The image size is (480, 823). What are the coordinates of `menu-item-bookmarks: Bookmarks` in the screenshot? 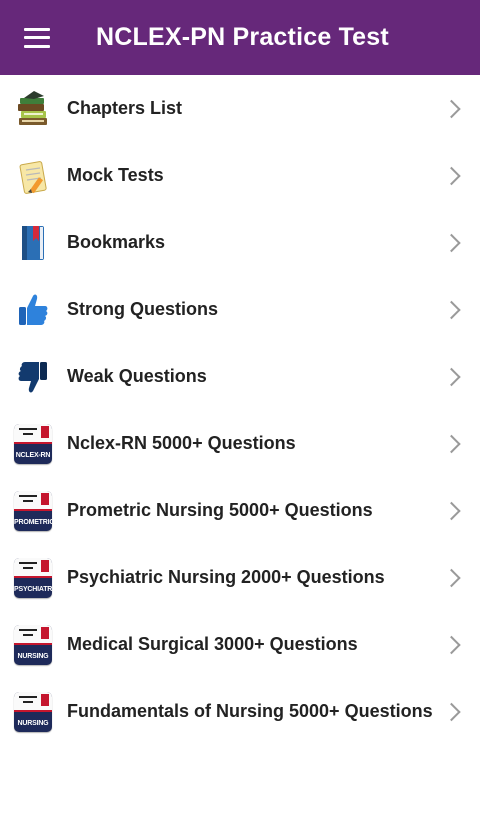 It's located at (240, 242).